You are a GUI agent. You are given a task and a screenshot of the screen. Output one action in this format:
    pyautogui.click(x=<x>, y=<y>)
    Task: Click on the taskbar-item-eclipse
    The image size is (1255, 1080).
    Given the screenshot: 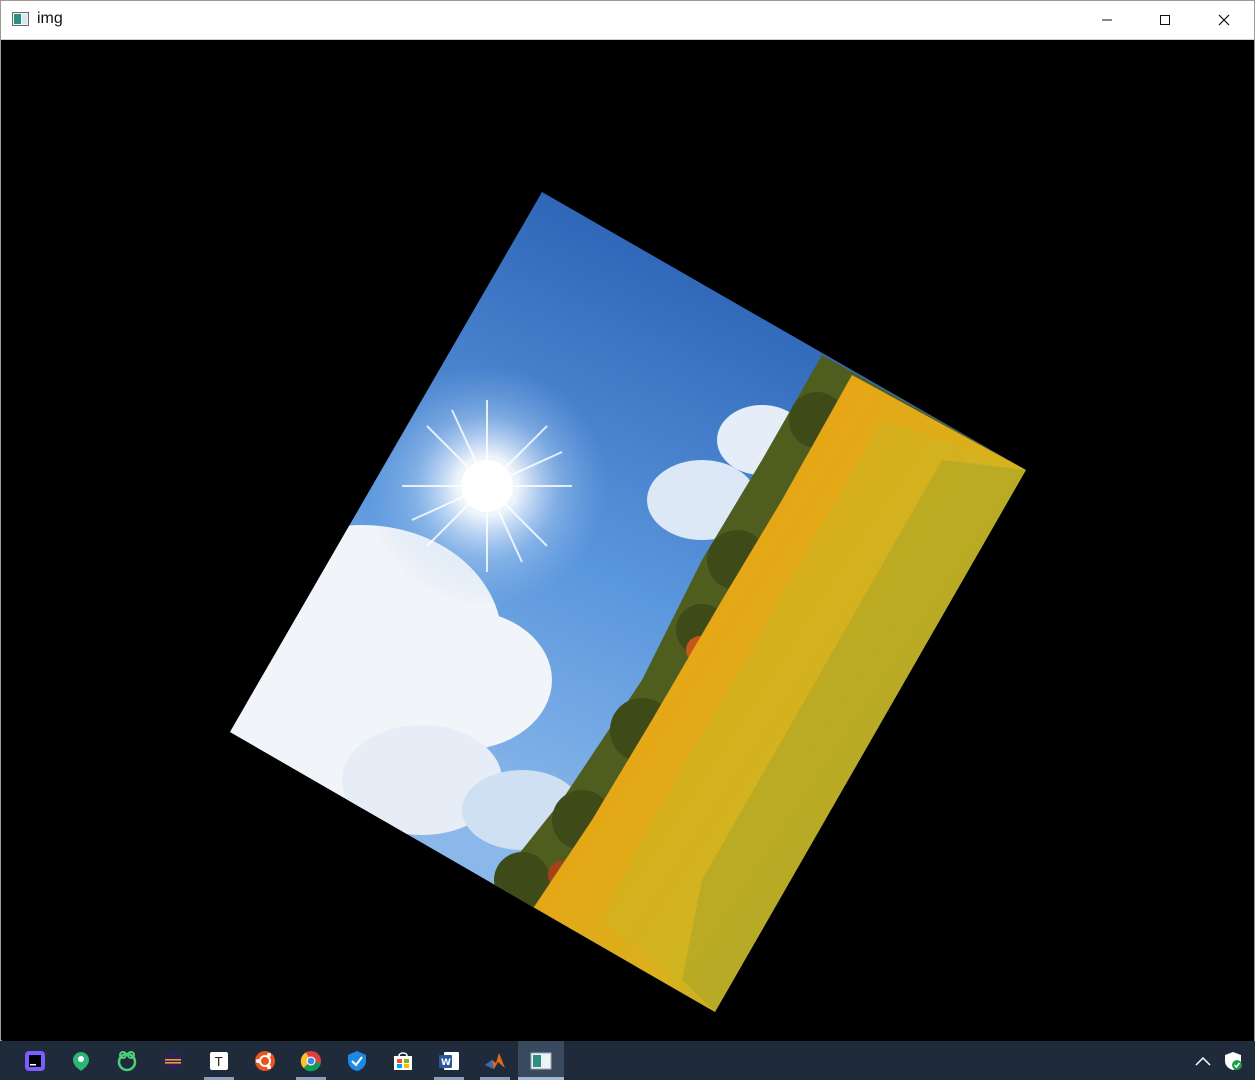 What is the action you would take?
    pyautogui.click(x=173, y=1060)
    